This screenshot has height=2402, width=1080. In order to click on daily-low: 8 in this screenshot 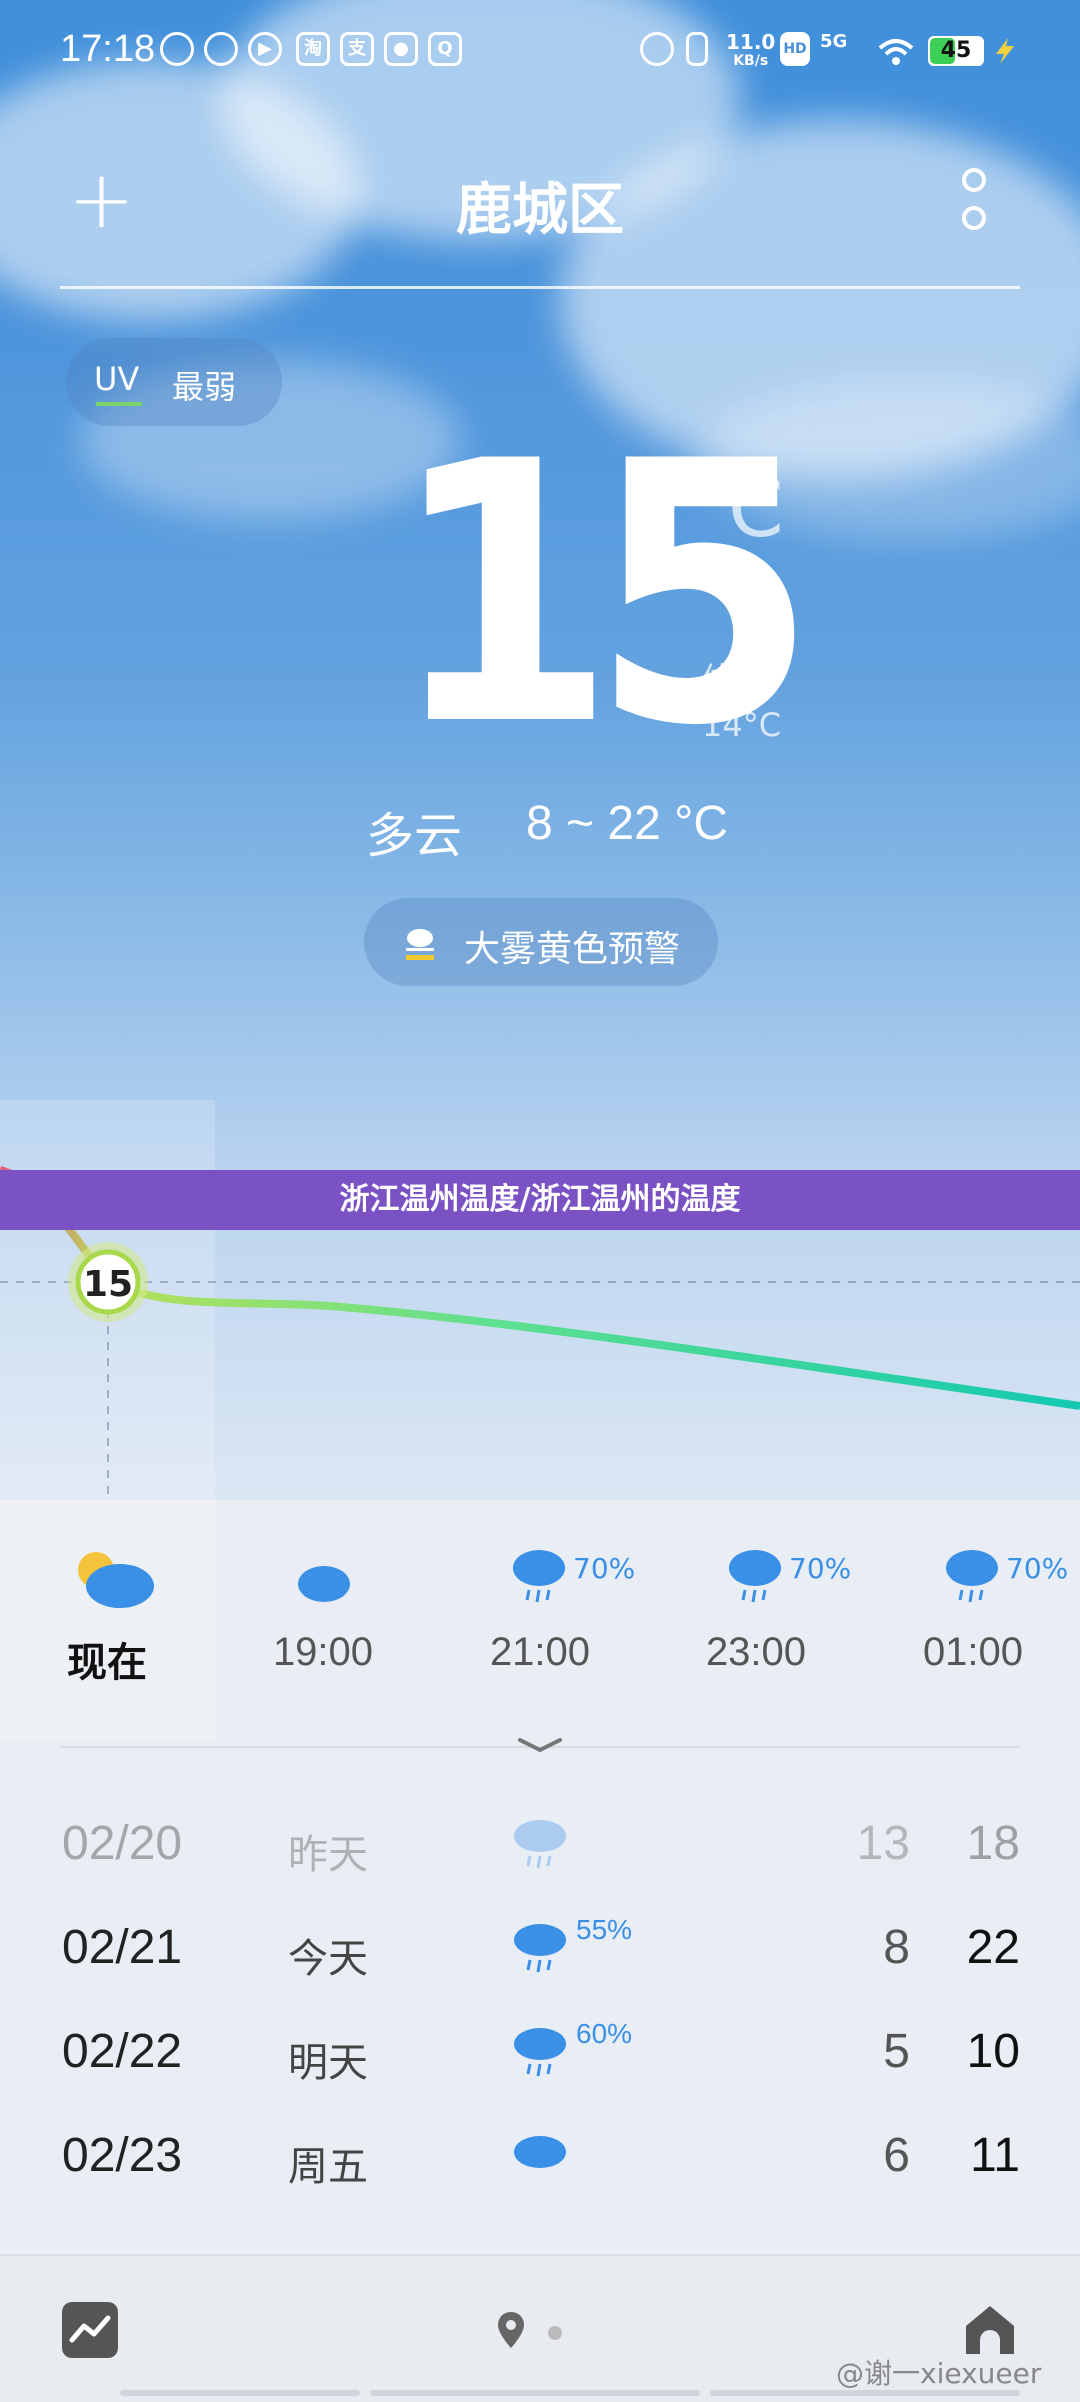, I will do `click(896, 1947)`.